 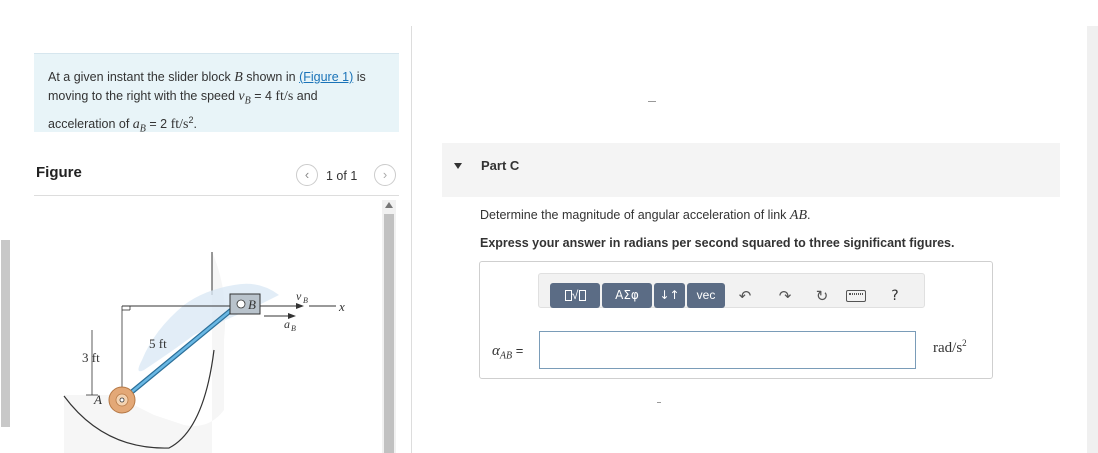 What do you see at coordinates (216, 178) in the screenshot?
I see `figure-header: Figure ‹ 1 of 1 ›` at bounding box center [216, 178].